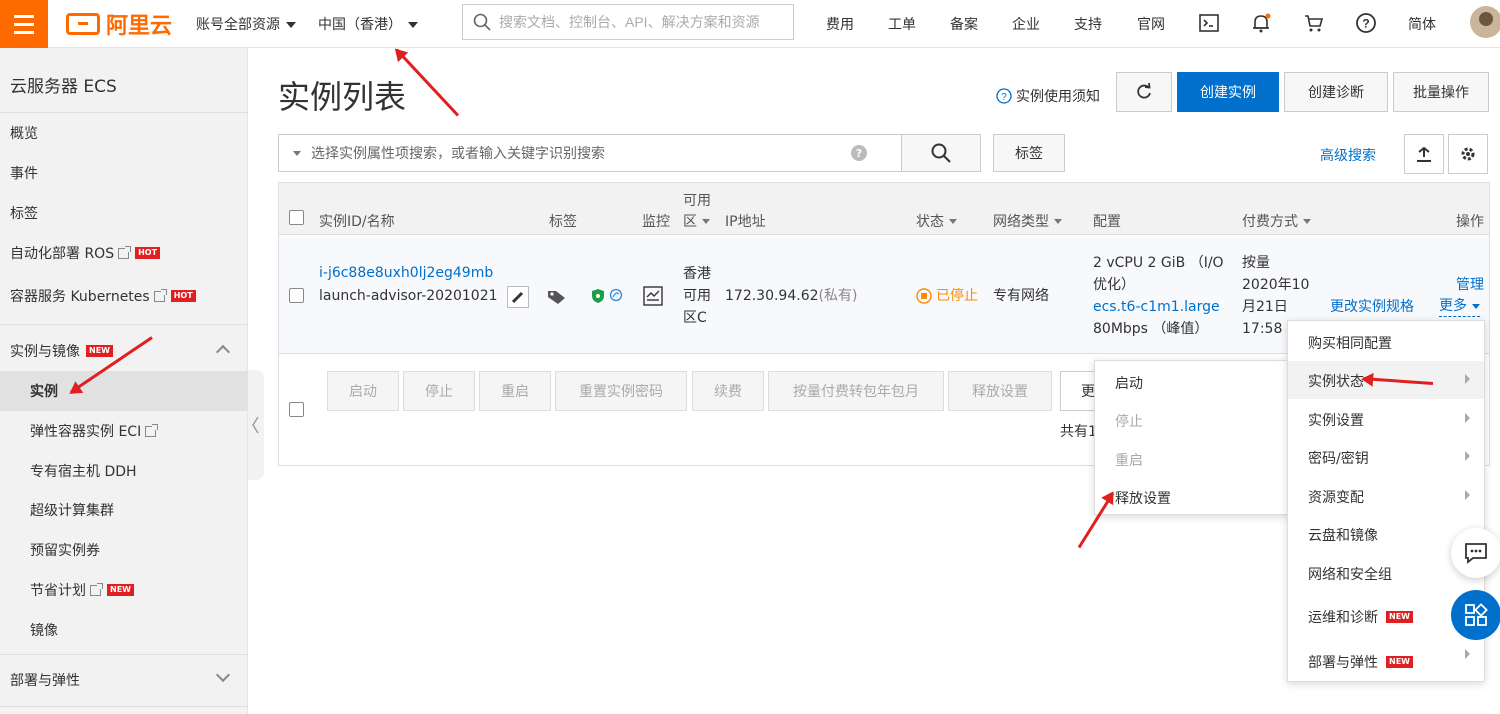  Describe the element at coordinates (515, 391) in the screenshot. I see `batch-restart-button: 重启` at that location.